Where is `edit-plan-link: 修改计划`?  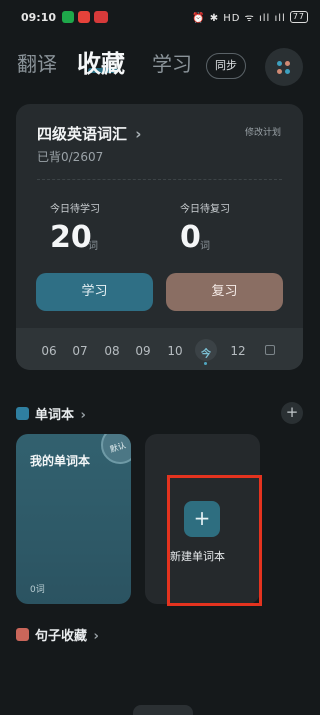 edit-plan-link: 修改计划 is located at coordinates (263, 131).